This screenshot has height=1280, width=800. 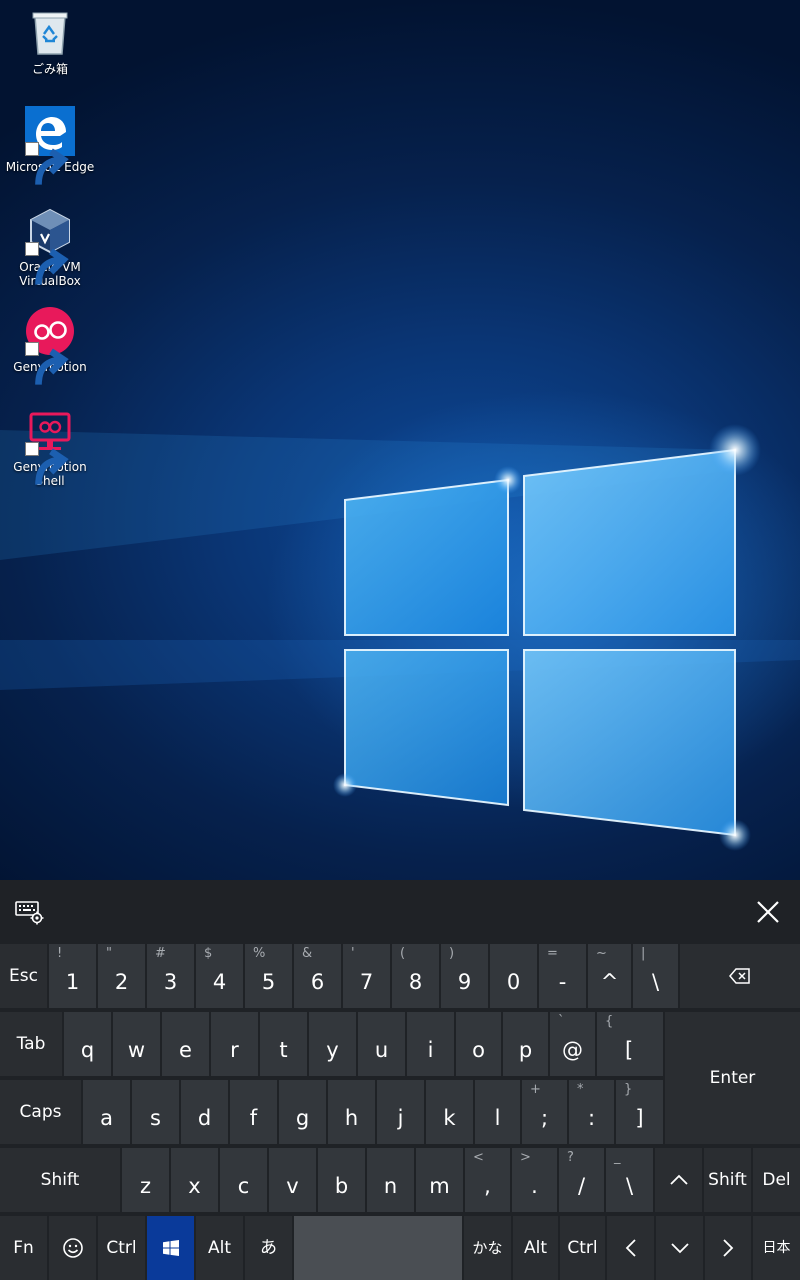 I want to click on key-w: w, so click(x=136, y=1044).